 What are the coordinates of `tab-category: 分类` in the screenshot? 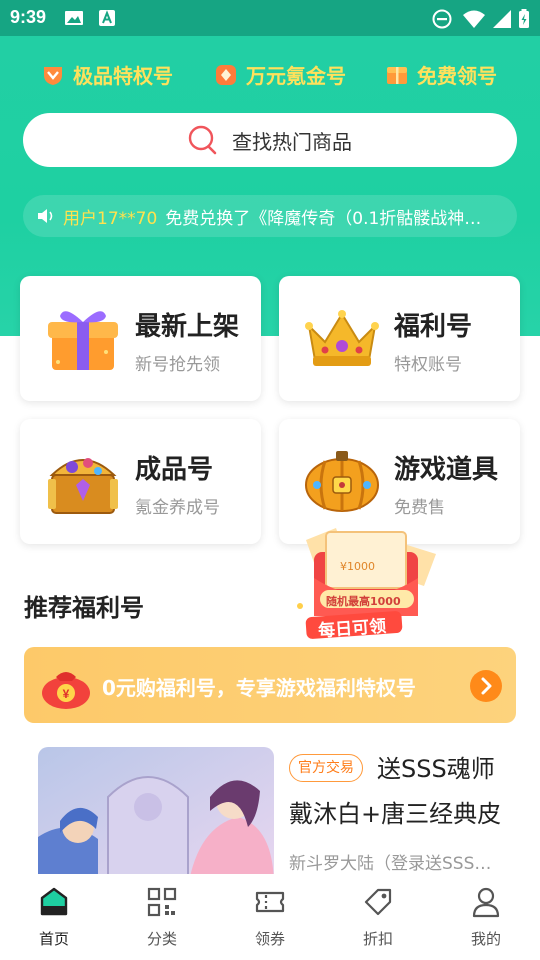 It's located at (162, 917).